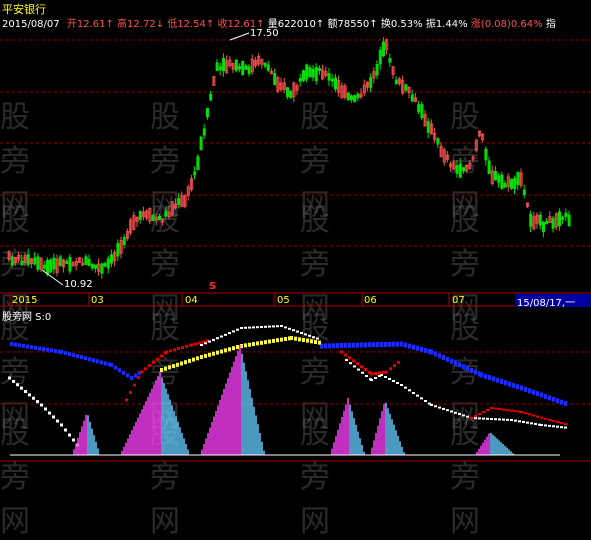  I want to click on arrow-up-icon: ↑, so click(373, 24).